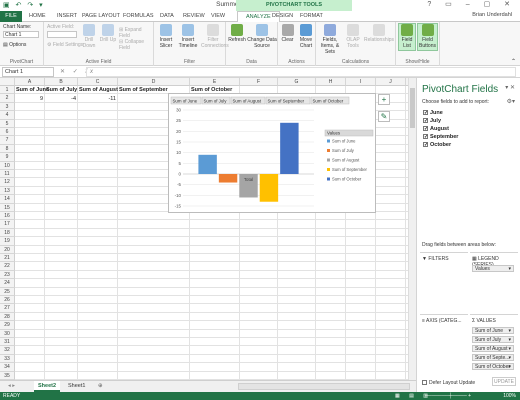  Describe the element at coordinates (353, 36) in the screenshot. I see `olap-tools-button: OLAP Tools` at that location.